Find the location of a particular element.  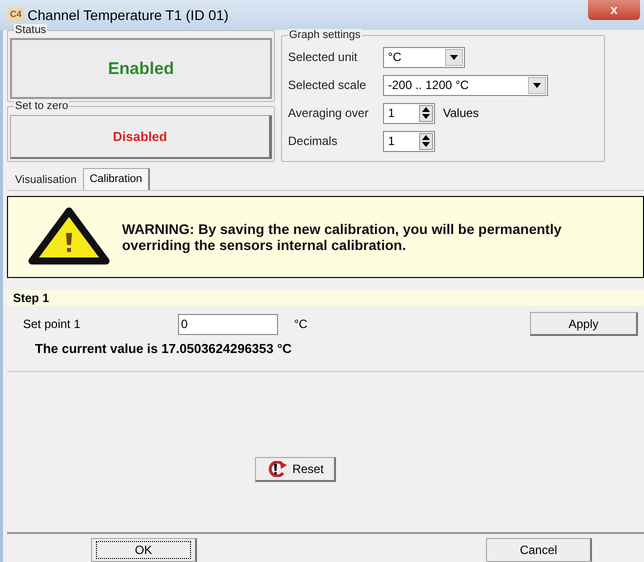

current-value-text: The current value is 17.0503624296353 °C is located at coordinates (163, 349).